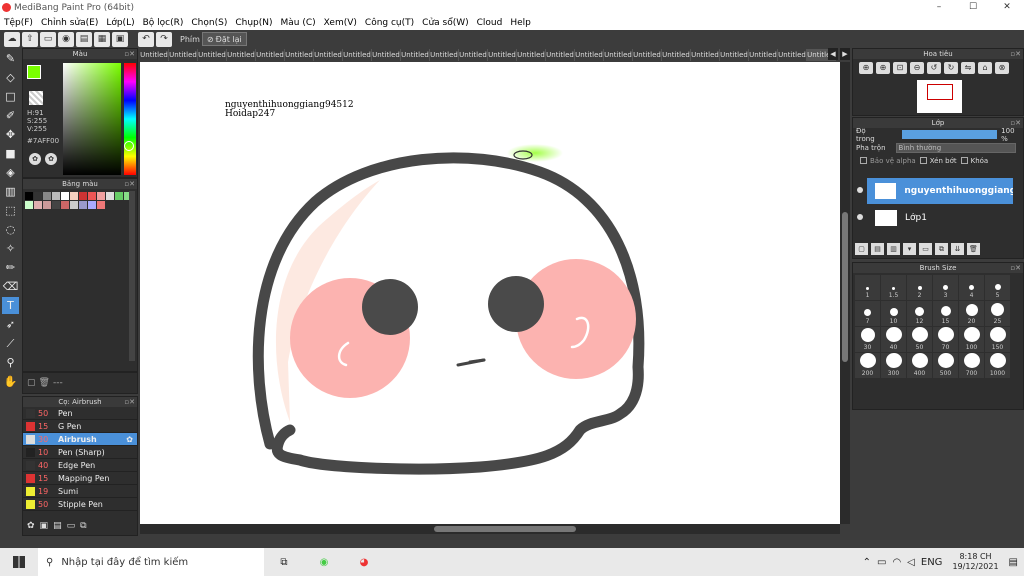 The height and width of the screenshot is (576, 1024). What do you see at coordinates (951, 68) in the screenshot?
I see `rotate-right-icon: ↻` at bounding box center [951, 68].